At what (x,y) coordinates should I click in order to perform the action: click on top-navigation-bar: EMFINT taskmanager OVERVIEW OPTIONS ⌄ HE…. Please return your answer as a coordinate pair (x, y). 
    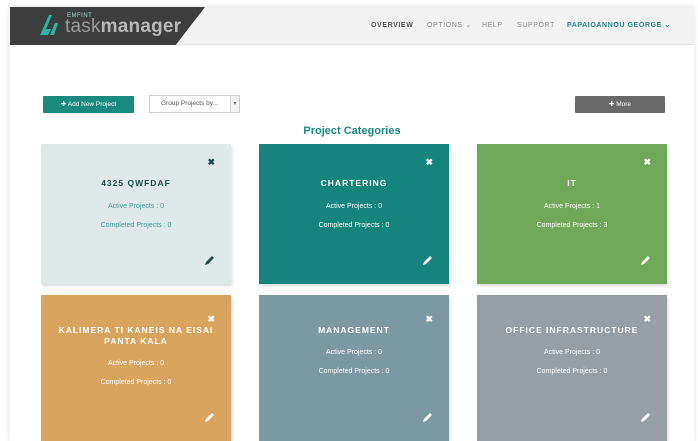
    Looking at the image, I should click on (352, 26).